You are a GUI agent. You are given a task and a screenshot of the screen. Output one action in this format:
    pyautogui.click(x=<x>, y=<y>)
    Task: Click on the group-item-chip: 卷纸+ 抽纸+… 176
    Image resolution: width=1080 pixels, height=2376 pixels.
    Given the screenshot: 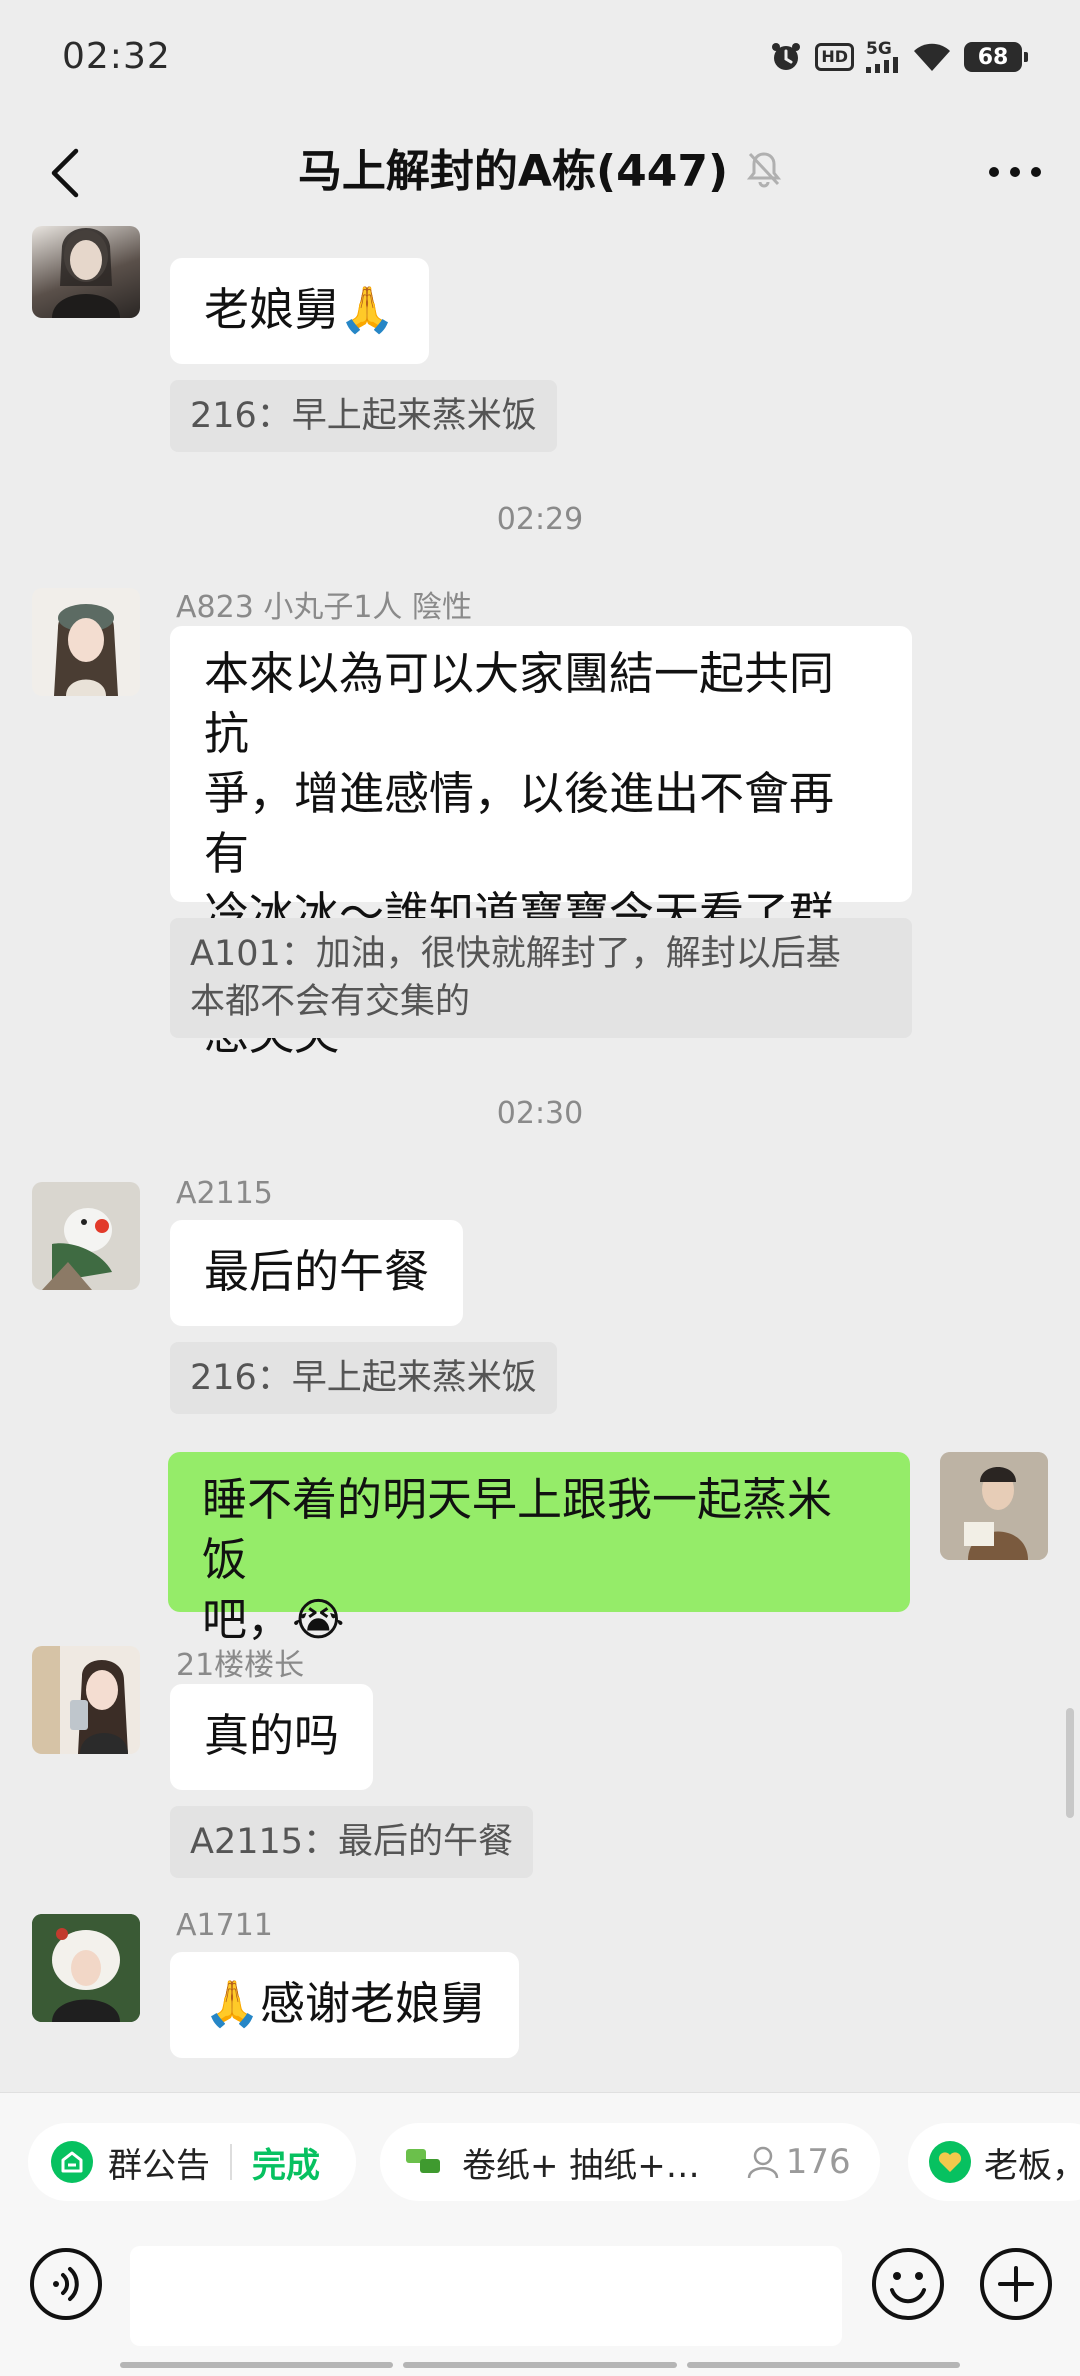 What is the action you would take?
    pyautogui.click(x=630, y=2162)
    